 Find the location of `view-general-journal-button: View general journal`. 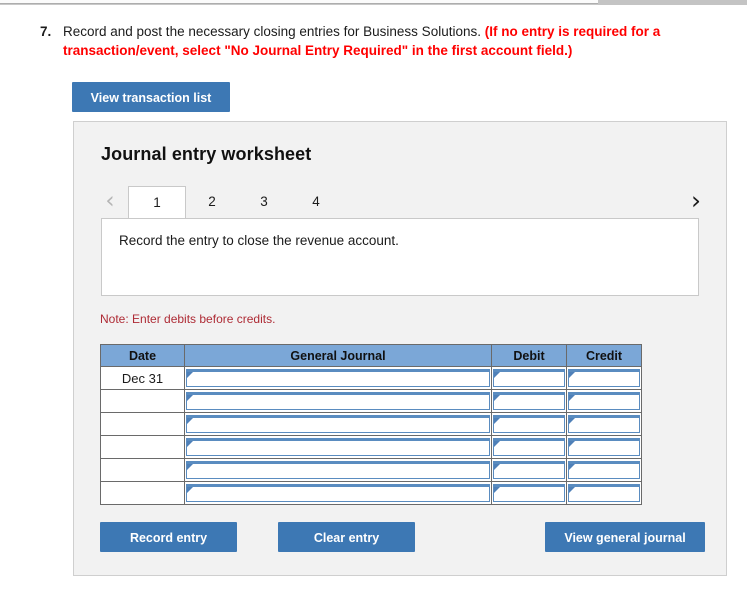

view-general-journal-button: View general journal is located at coordinates (625, 537).